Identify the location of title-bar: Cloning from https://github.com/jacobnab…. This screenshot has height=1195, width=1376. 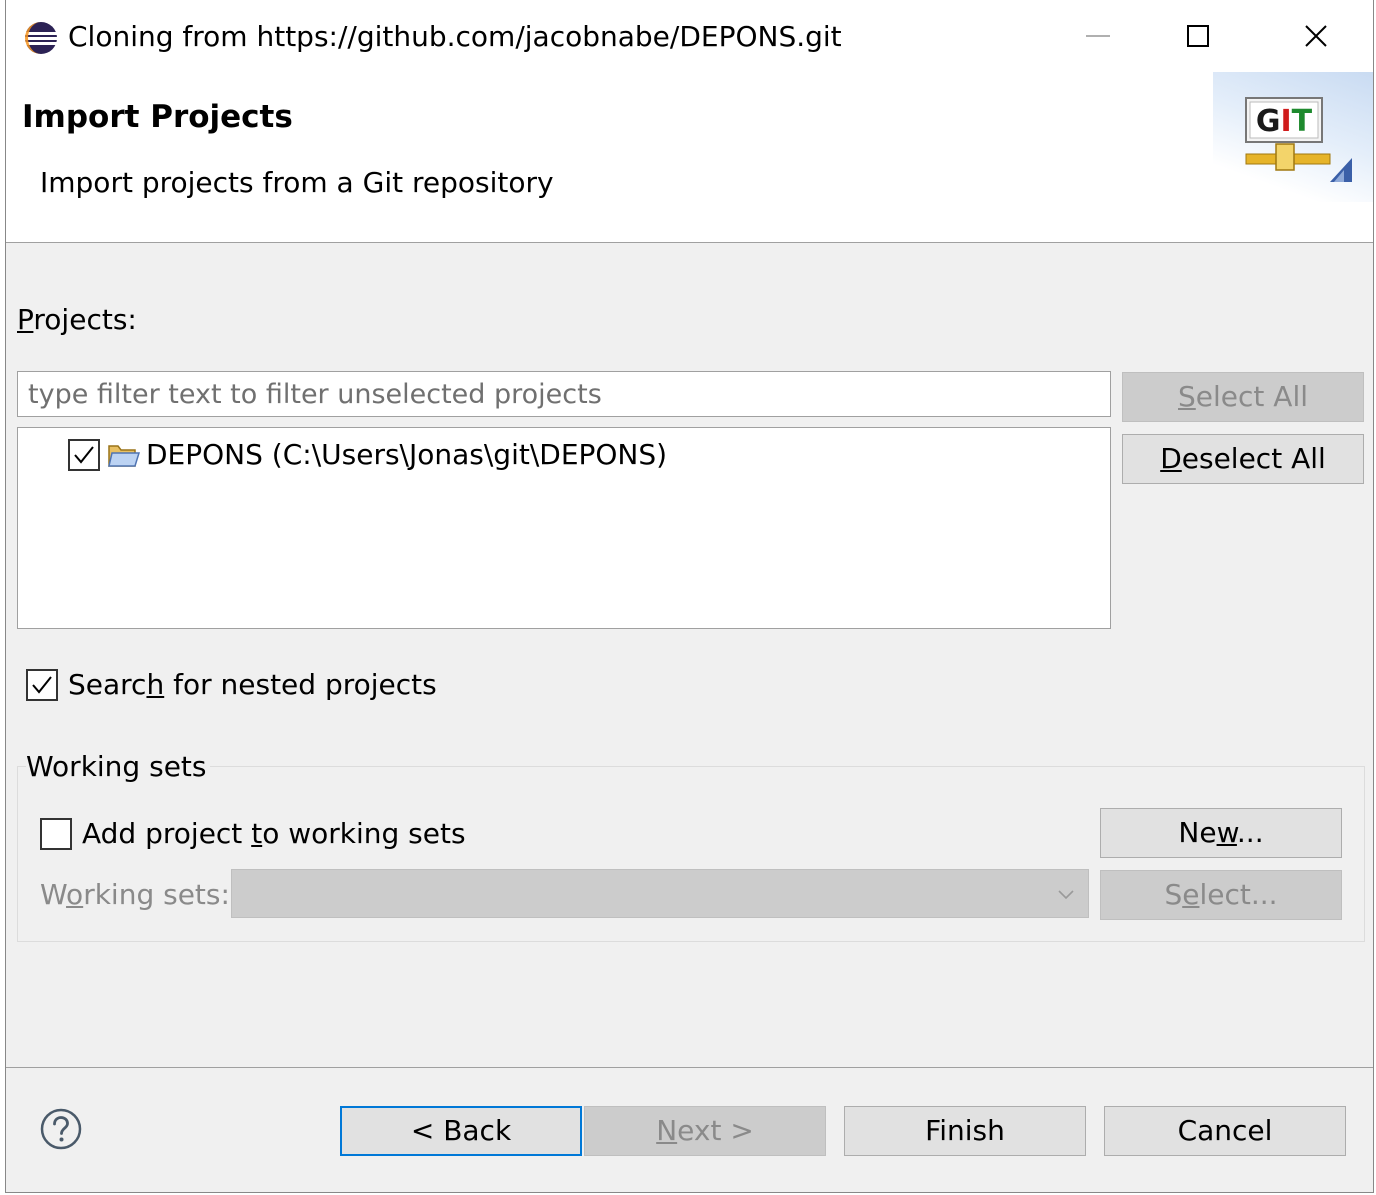
(689, 36).